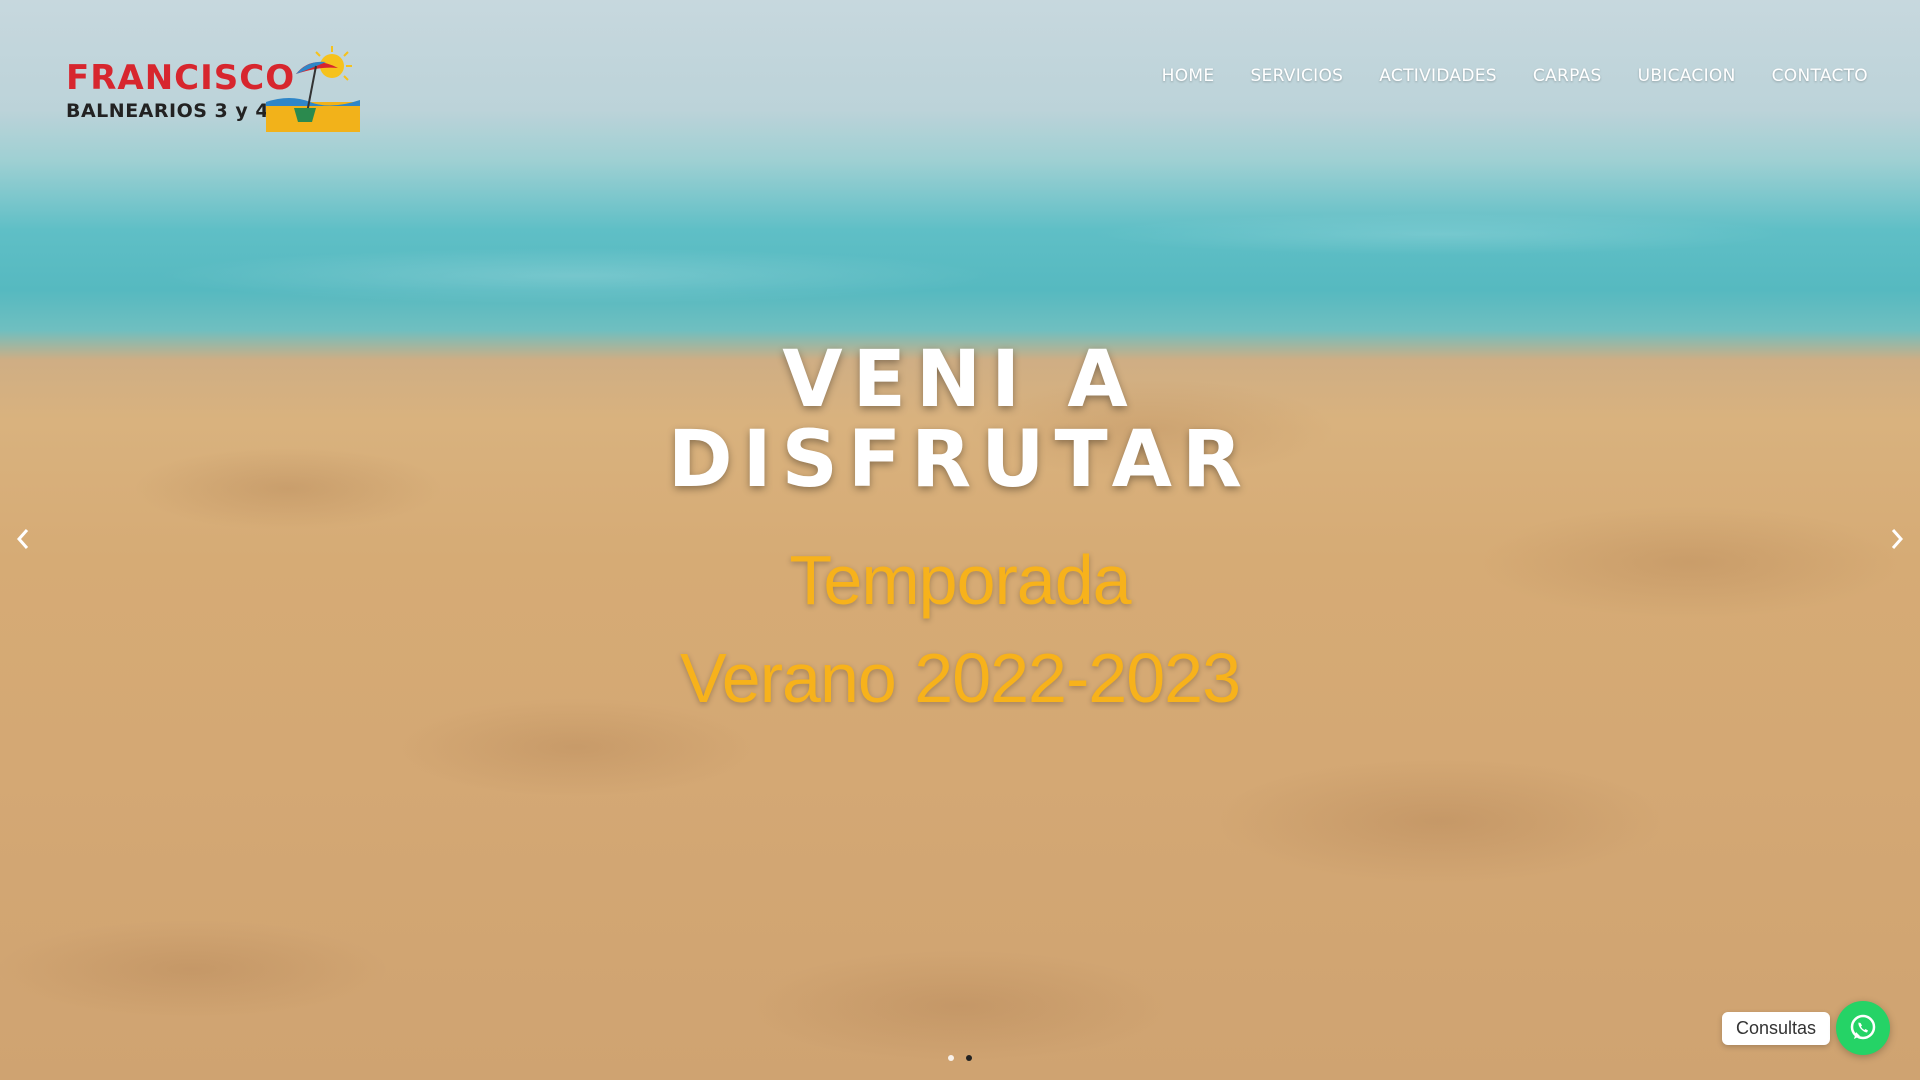  What do you see at coordinates (1687, 76) in the screenshot?
I see `nav-ubicacion: UBICACION` at bounding box center [1687, 76].